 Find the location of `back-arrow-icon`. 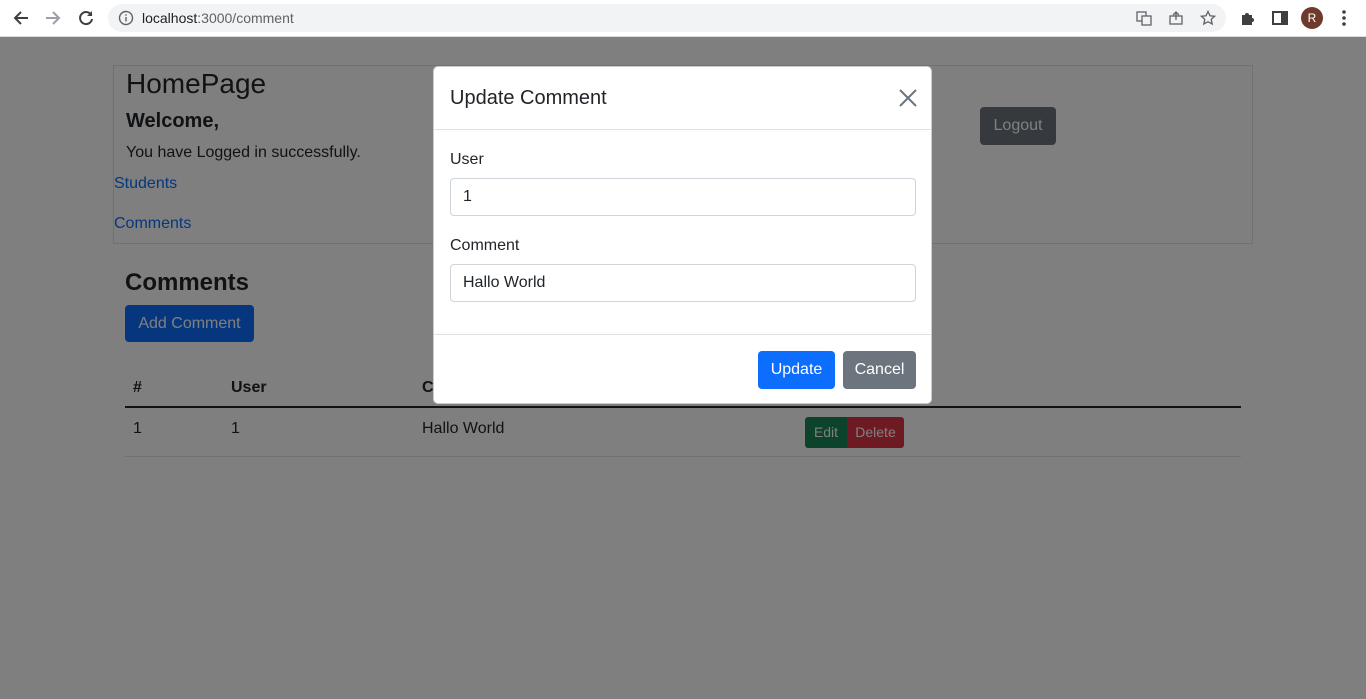

back-arrow-icon is located at coordinates (21, 18).